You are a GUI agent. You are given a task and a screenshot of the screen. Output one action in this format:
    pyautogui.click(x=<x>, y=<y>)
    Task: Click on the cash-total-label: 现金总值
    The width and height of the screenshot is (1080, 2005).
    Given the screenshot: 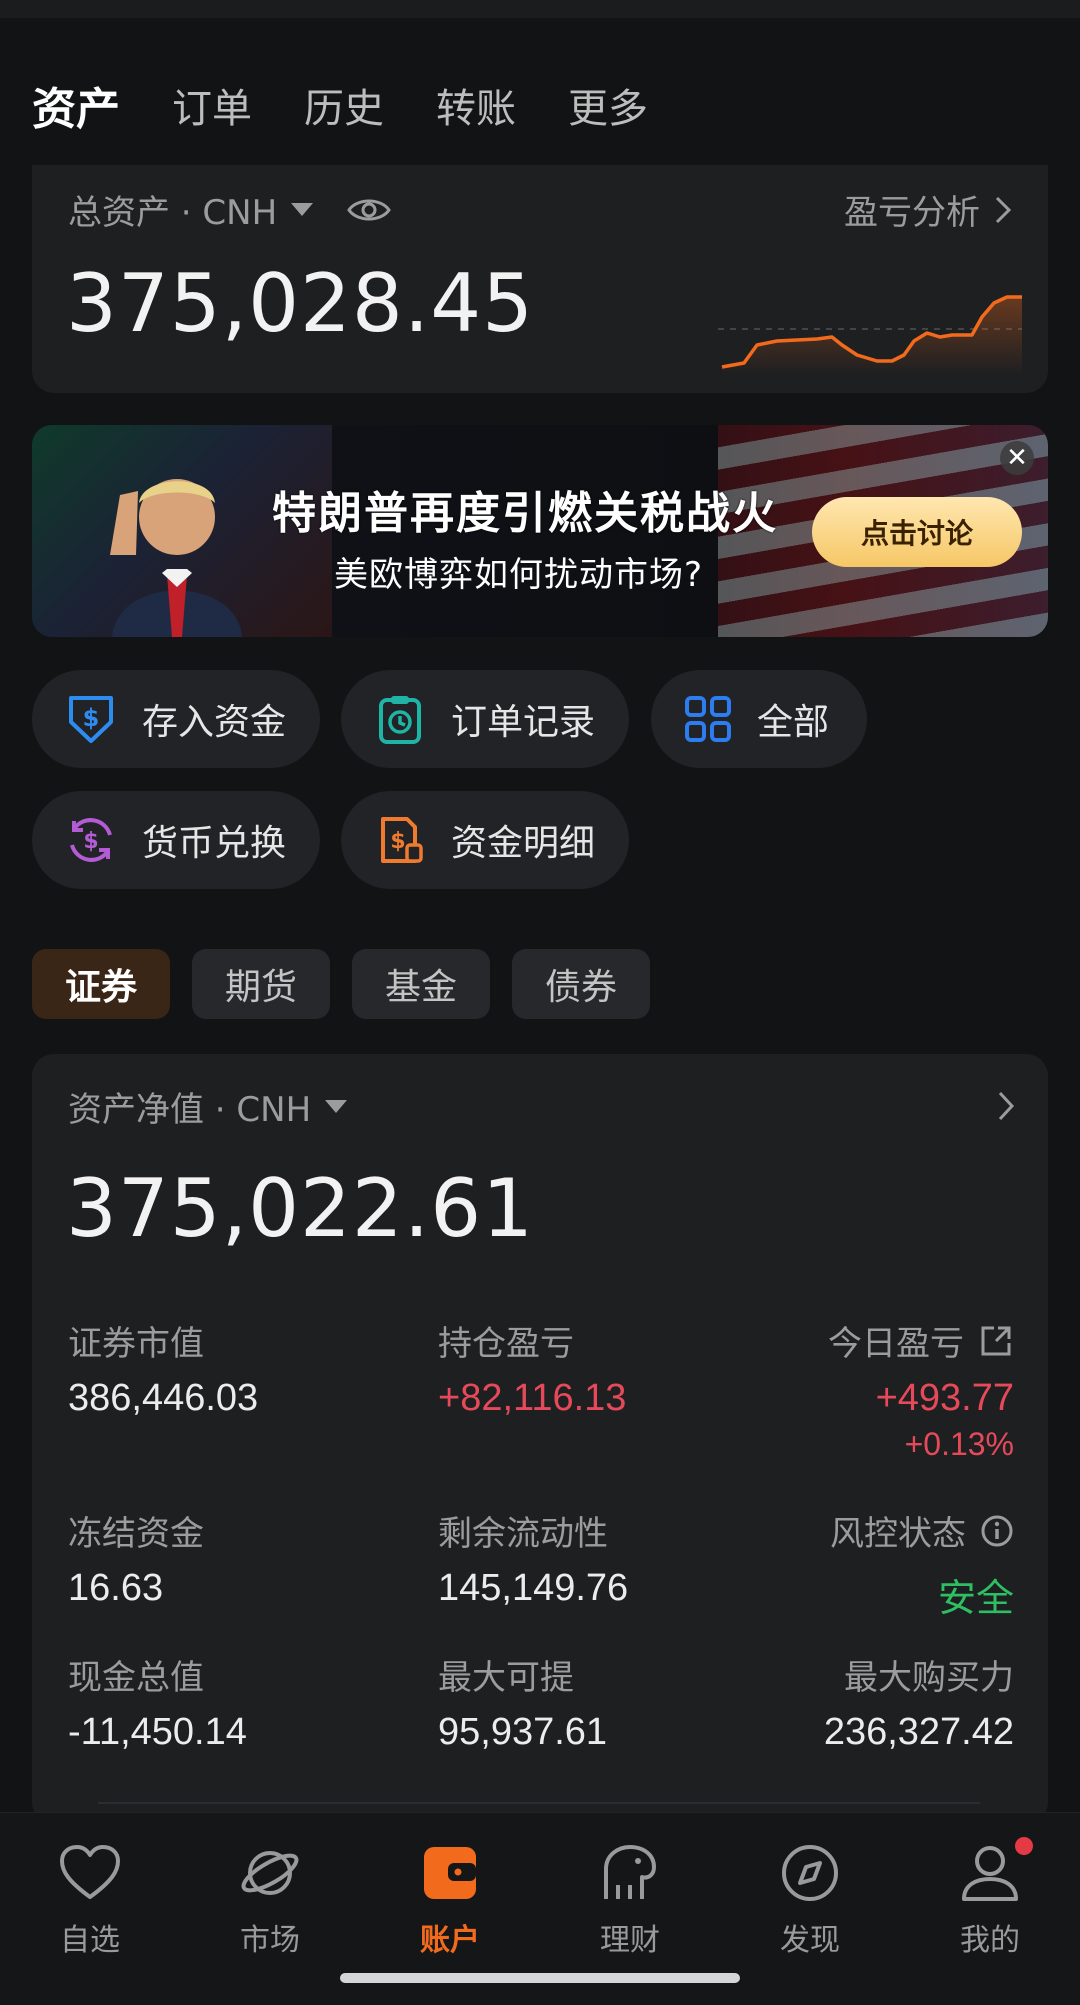 What is the action you would take?
    pyautogui.click(x=136, y=1678)
    